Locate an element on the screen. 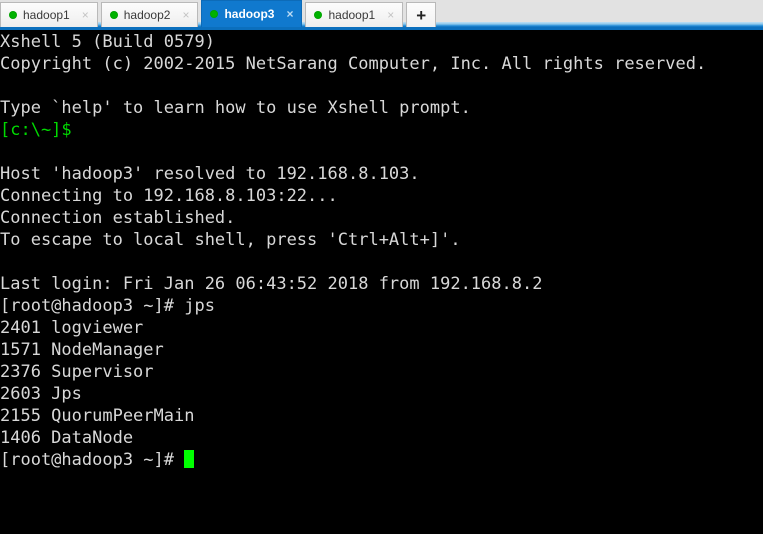 The width and height of the screenshot is (763, 534). tab-list: hadoop1 × hadoop2 × hadoop3 × hadoop1 × is located at coordinates (203, 13).